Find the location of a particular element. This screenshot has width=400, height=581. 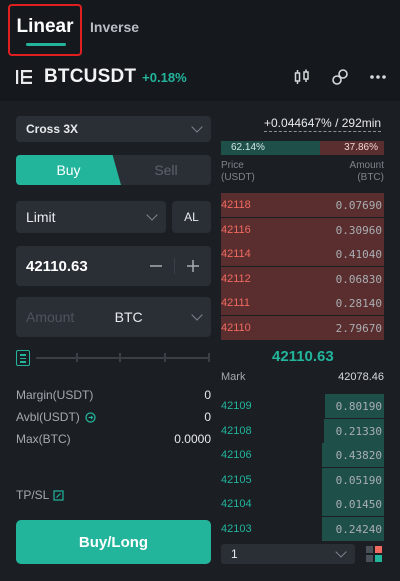

book-layout-icon is located at coordinates (374, 554).